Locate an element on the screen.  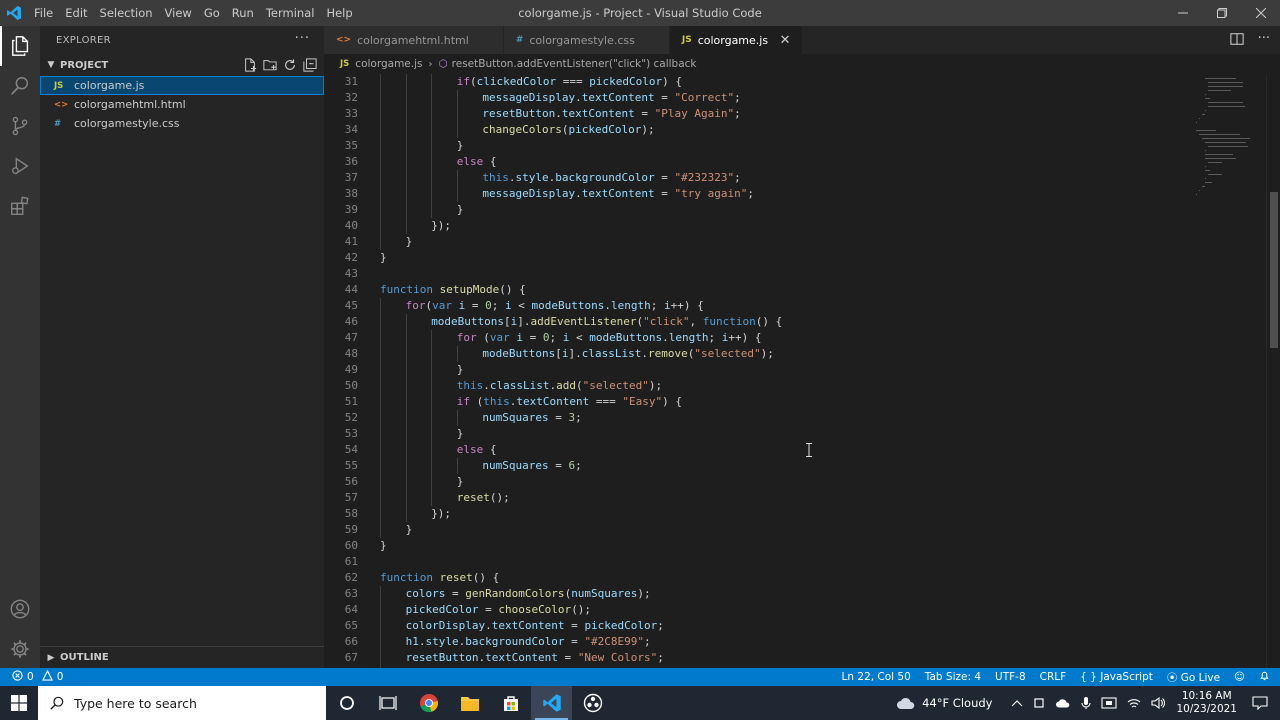
code-line: 53} is located at coordinates (759, 434).